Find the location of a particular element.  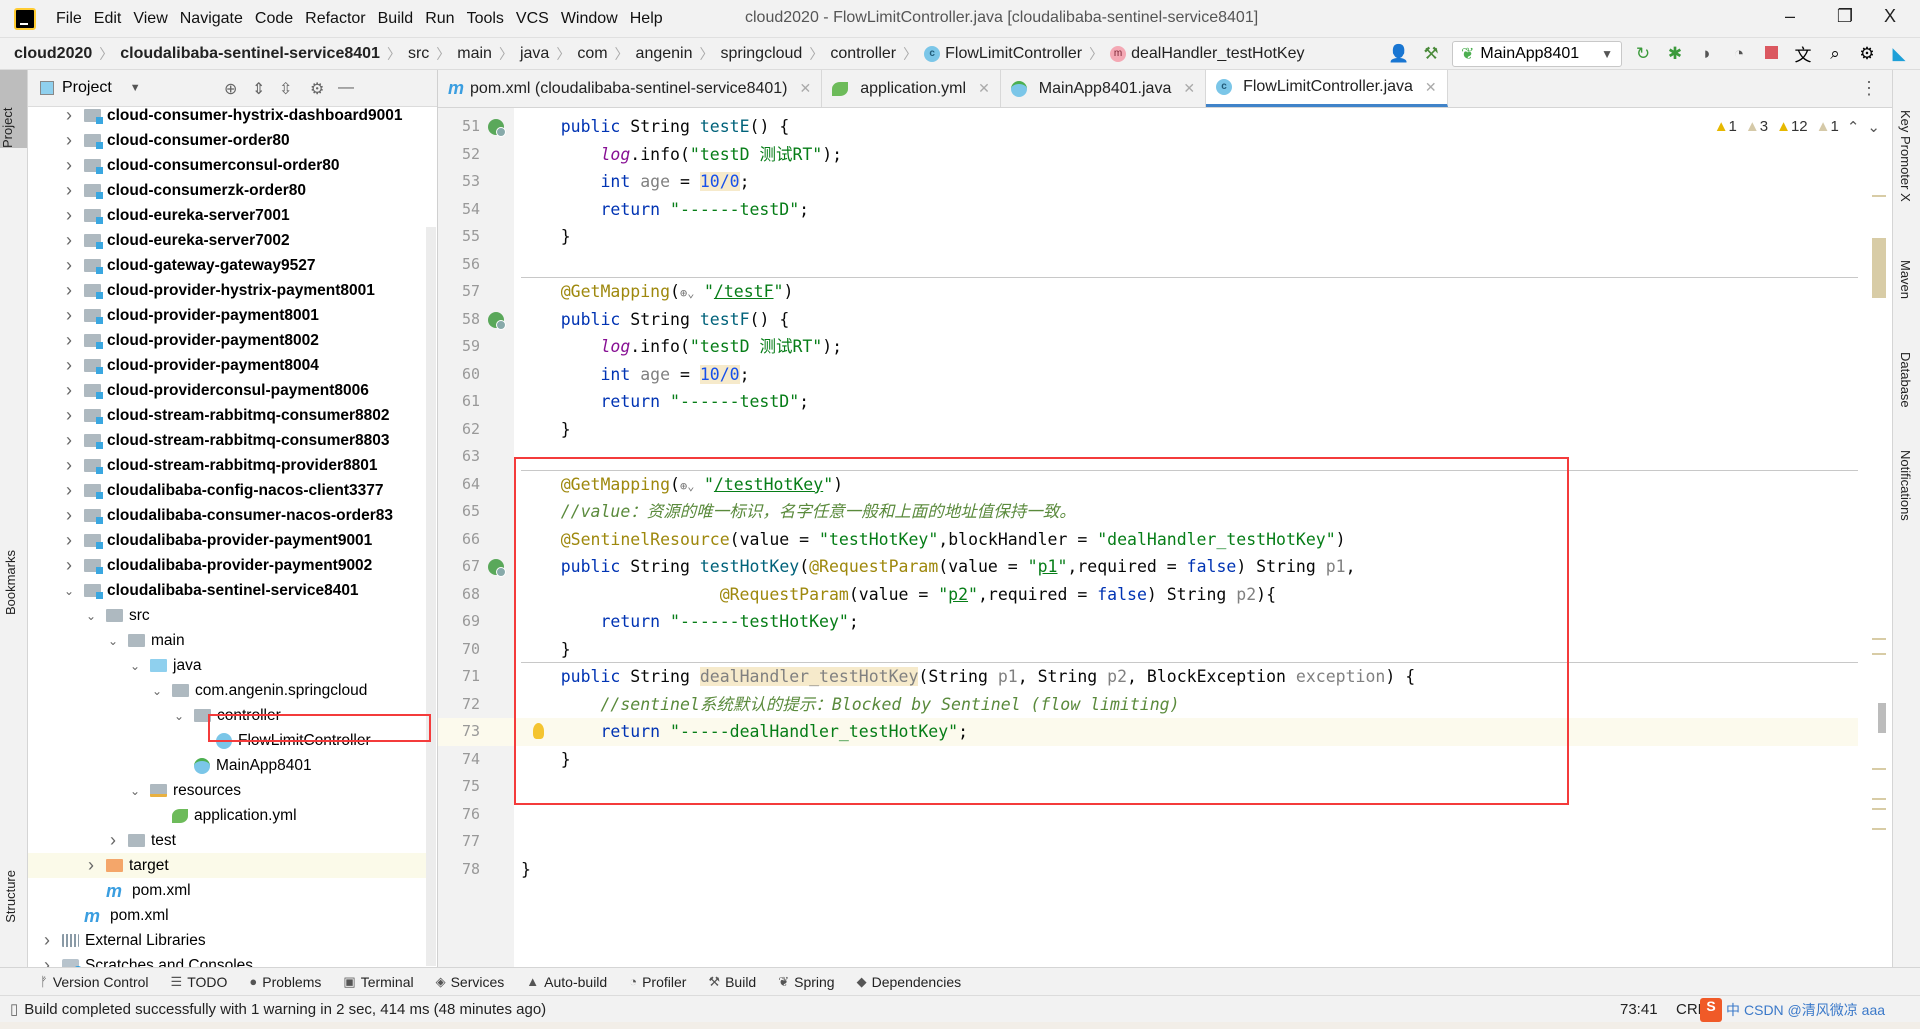

tree-item: › target is located at coordinates (227, 865).